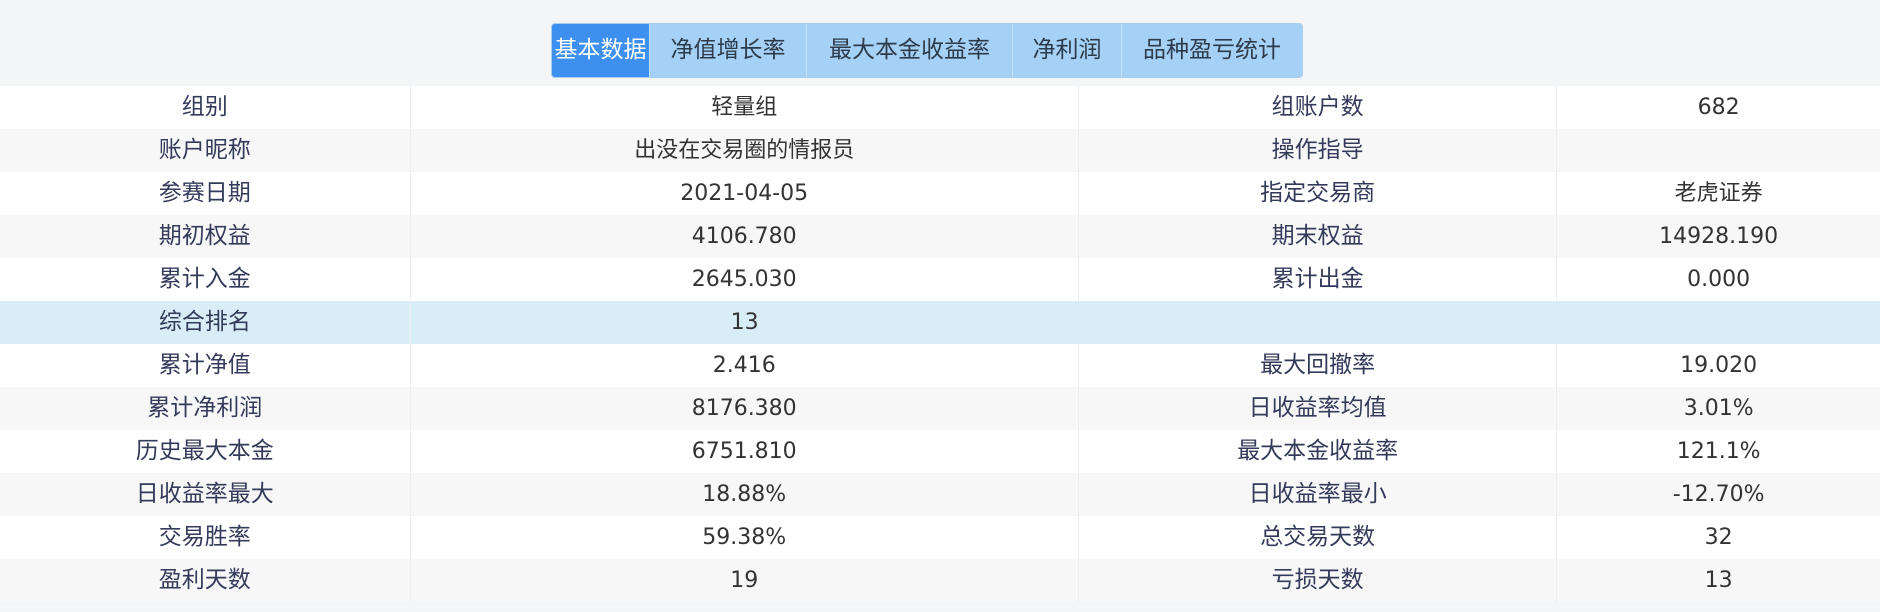  Describe the element at coordinates (205, 322) in the screenshot. I see `row-label: 综合排名` at that location.